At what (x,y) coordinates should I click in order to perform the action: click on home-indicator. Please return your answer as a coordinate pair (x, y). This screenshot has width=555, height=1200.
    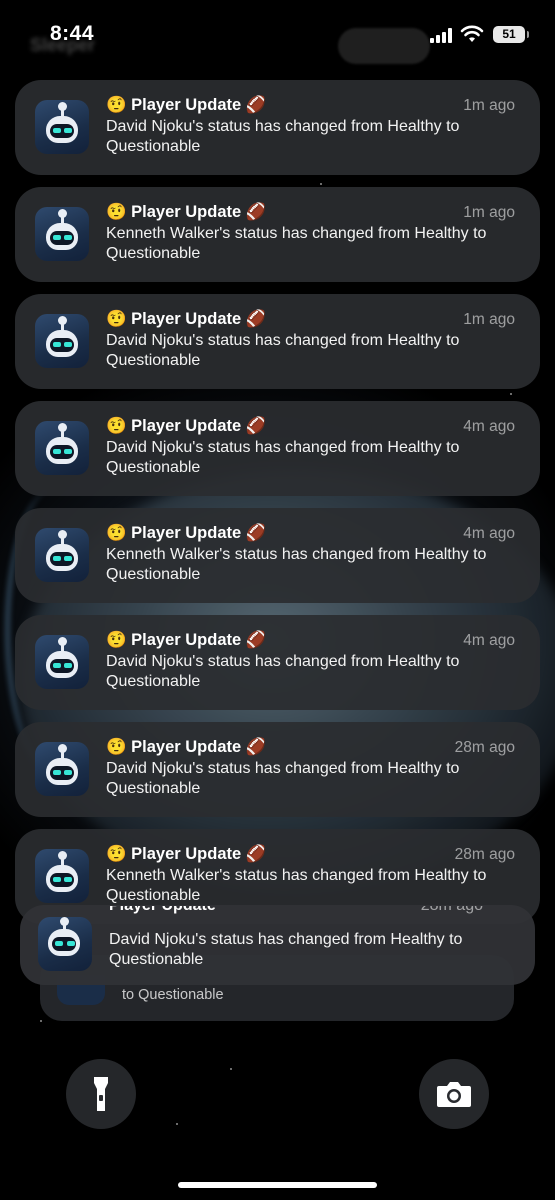
    Looking at the image, I should click on (277, 1185).